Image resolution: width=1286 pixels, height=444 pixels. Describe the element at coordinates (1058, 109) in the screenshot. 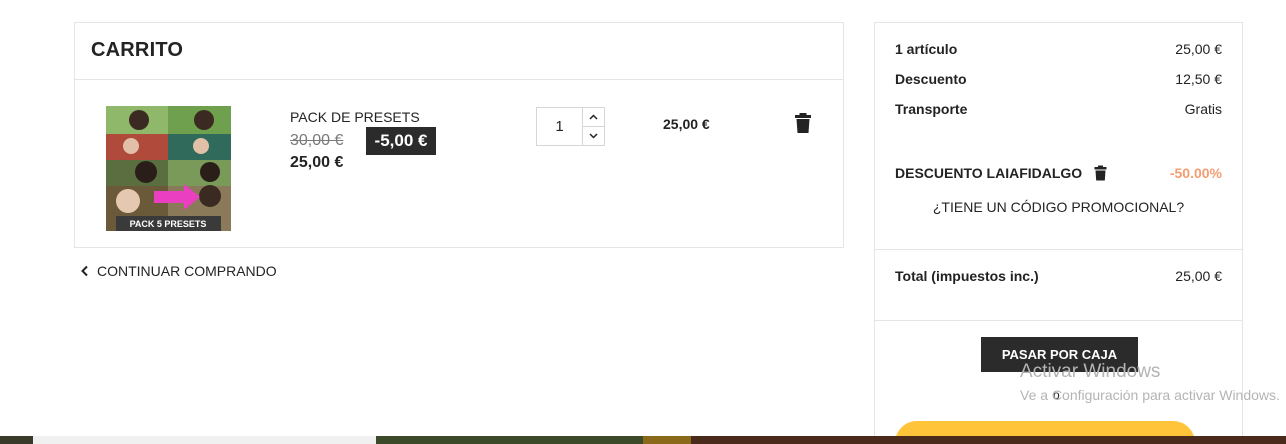

I see `summary-row-shipping: Transporte Gratis` at that location.